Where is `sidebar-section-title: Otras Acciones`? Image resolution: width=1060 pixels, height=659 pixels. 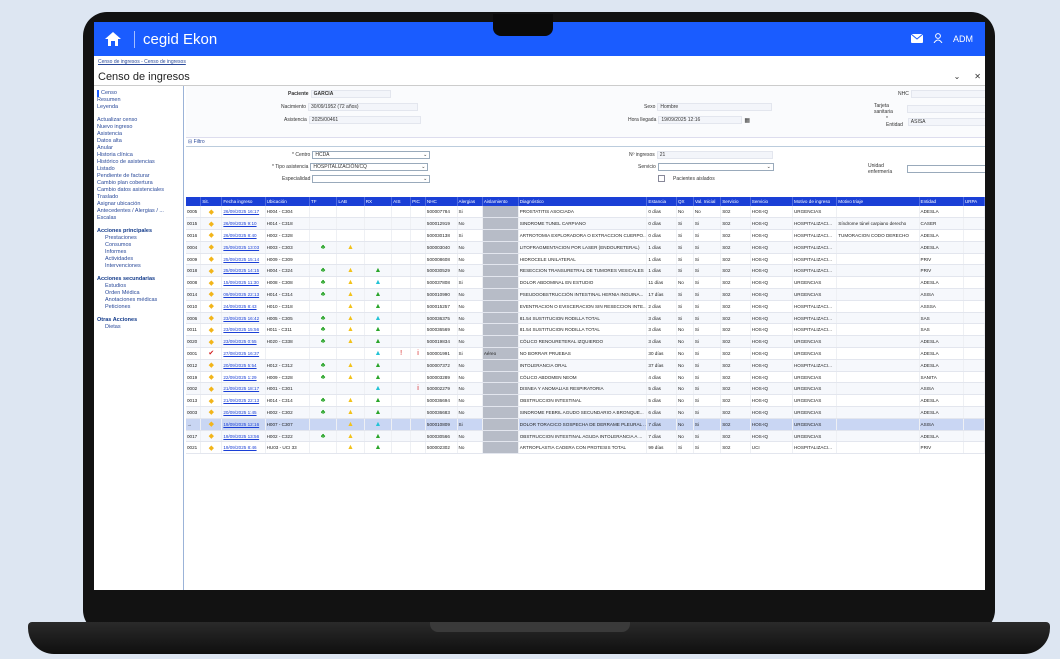
sidebar-section-title: Otras Acciones is located at coordinates (138, 320).